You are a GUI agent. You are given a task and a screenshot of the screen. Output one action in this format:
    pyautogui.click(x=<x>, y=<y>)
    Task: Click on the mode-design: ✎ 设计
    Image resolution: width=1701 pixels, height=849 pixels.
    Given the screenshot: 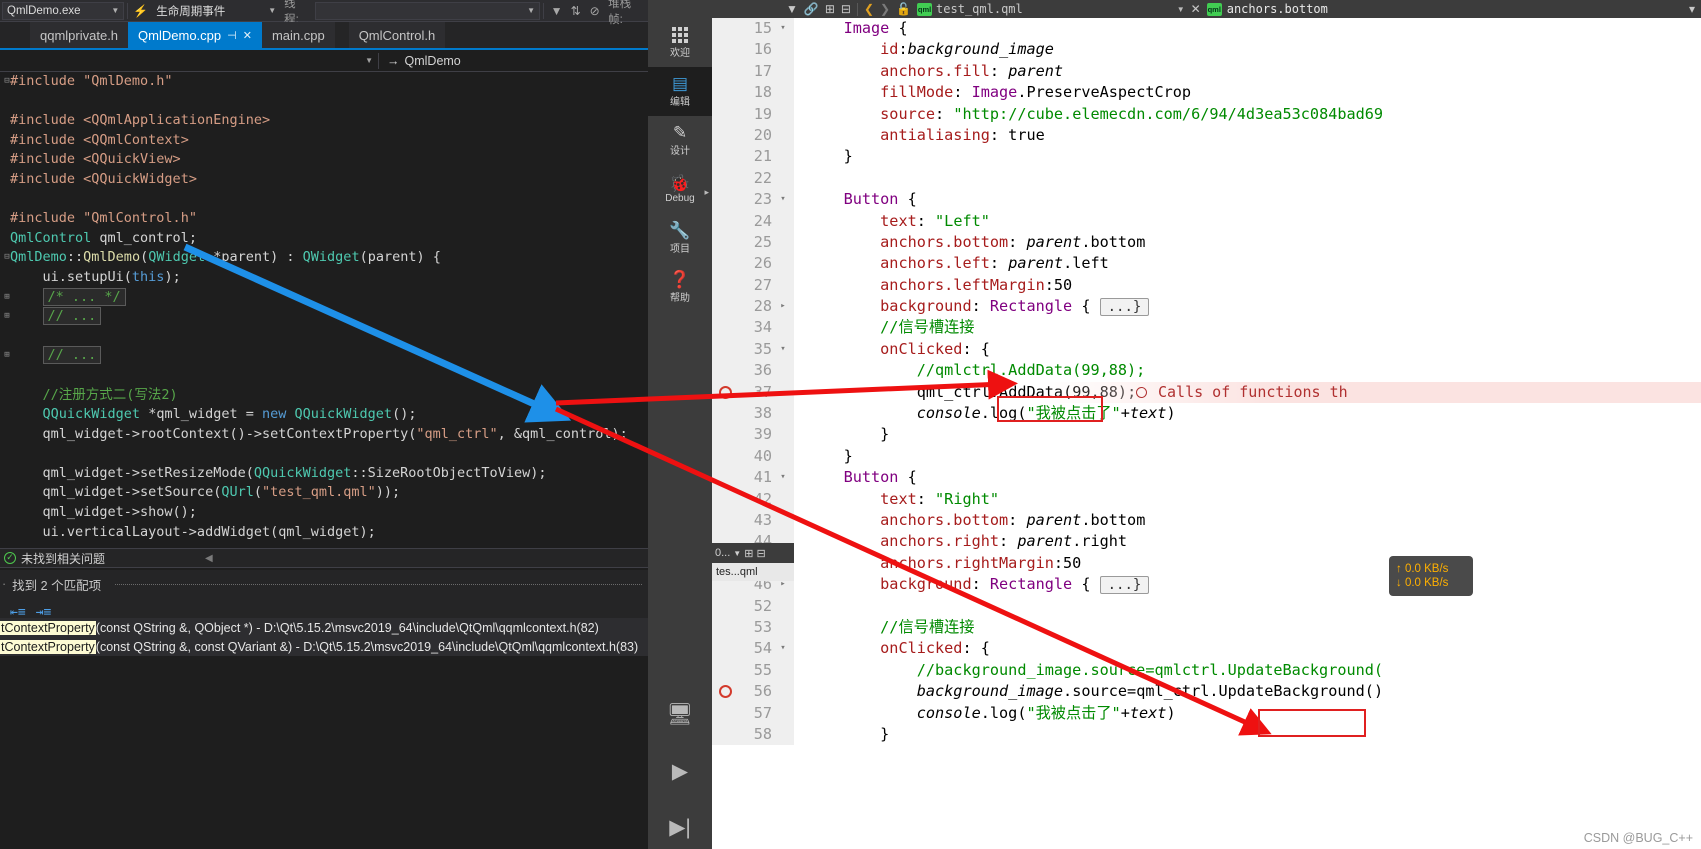 What is the action you would take?
    pyautogui.click(x=680, y=140)
    